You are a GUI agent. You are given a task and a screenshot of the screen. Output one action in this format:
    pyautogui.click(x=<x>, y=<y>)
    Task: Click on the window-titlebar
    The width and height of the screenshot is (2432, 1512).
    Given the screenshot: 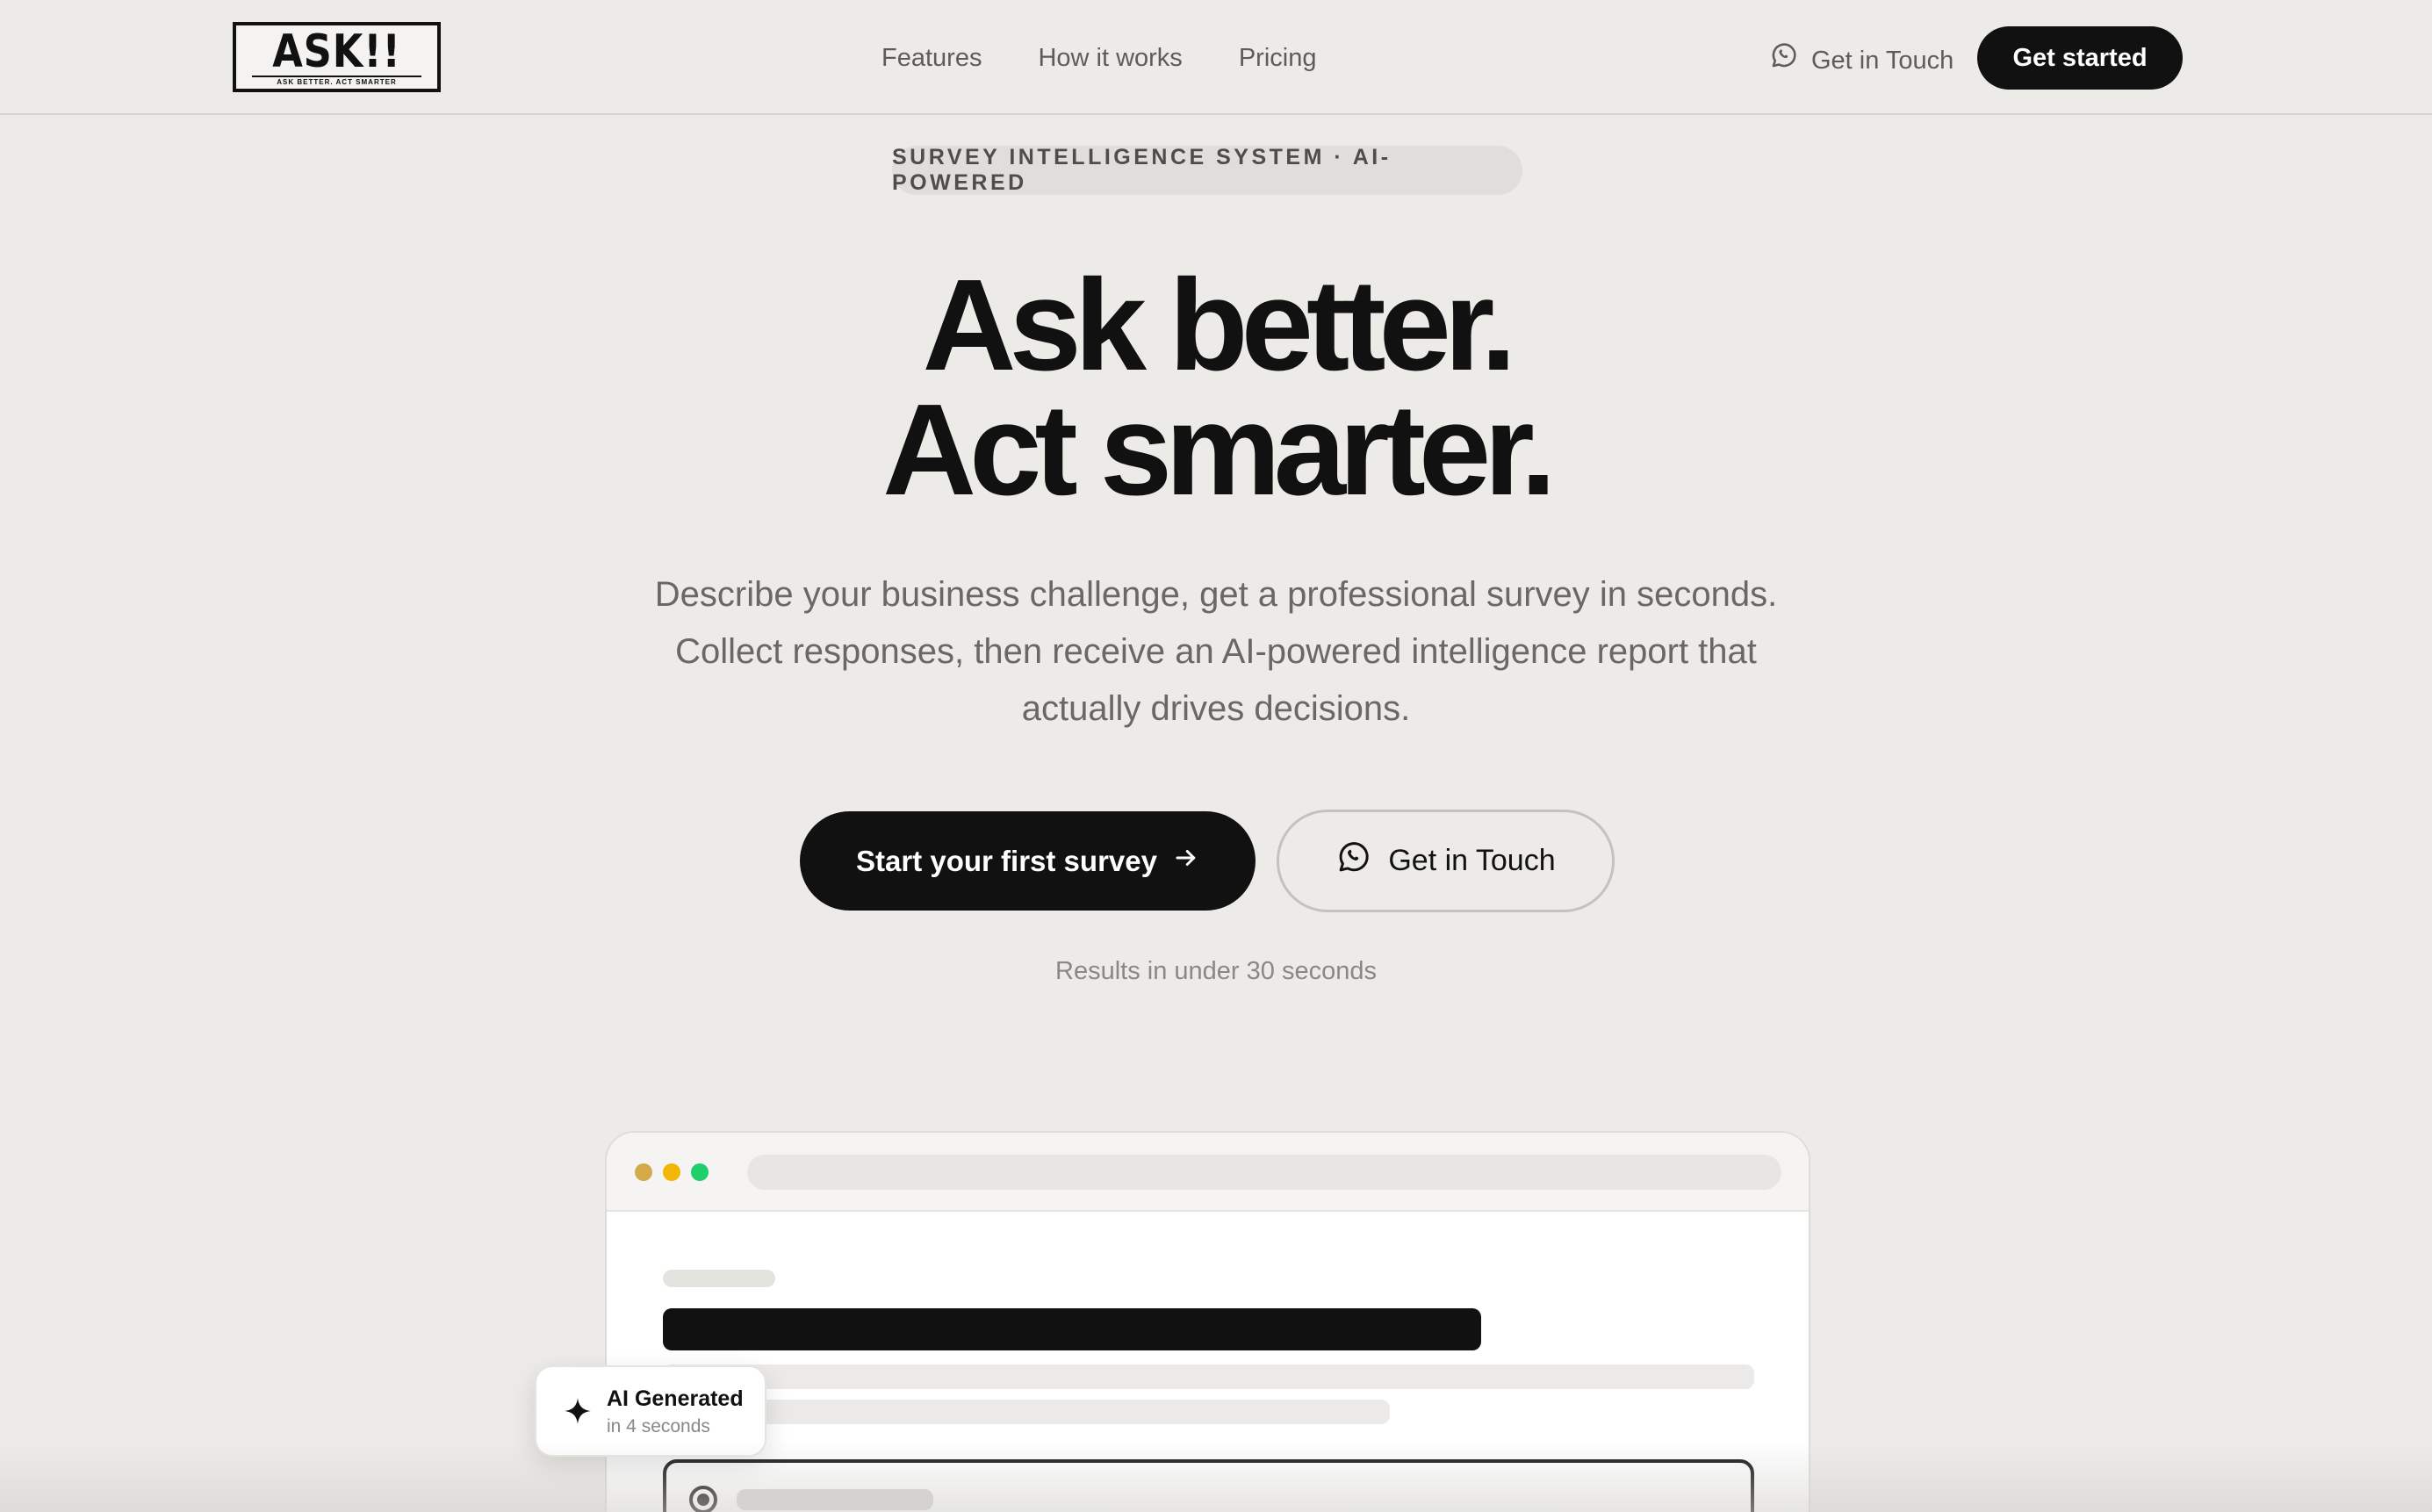 What is the action you would take?
    pyautogui.click(x=1208, y=1172)
    